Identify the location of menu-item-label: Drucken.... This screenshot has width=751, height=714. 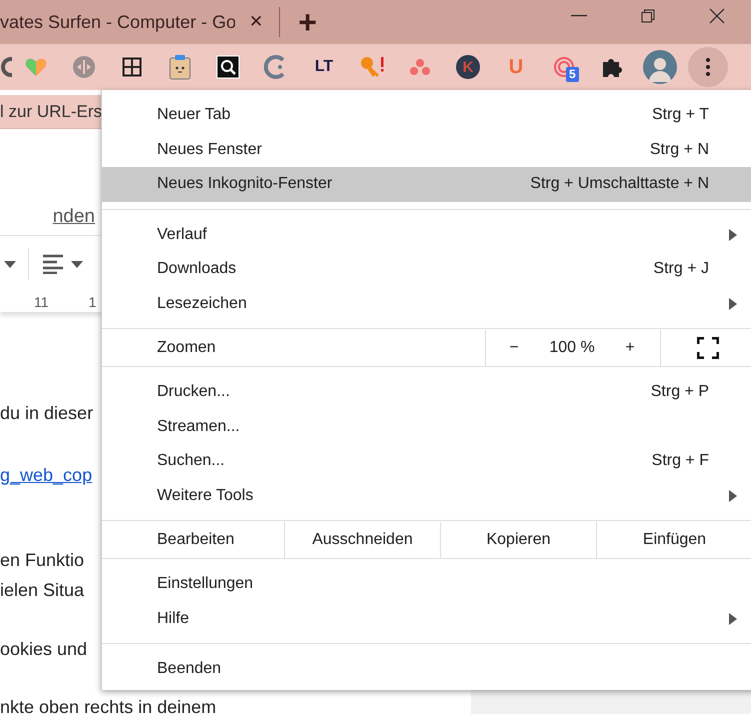
(193, 392).